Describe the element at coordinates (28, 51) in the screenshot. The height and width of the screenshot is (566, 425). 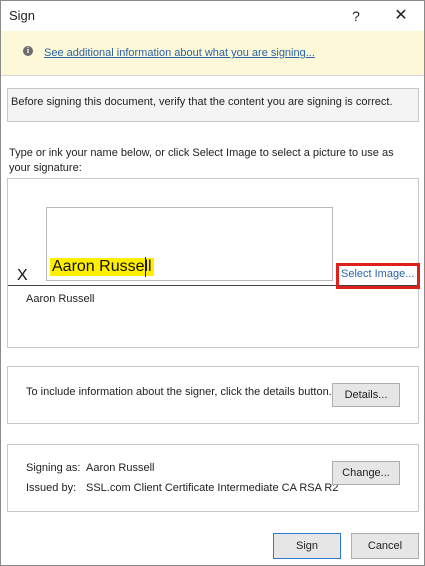
I see `info-icon: i` at that location.